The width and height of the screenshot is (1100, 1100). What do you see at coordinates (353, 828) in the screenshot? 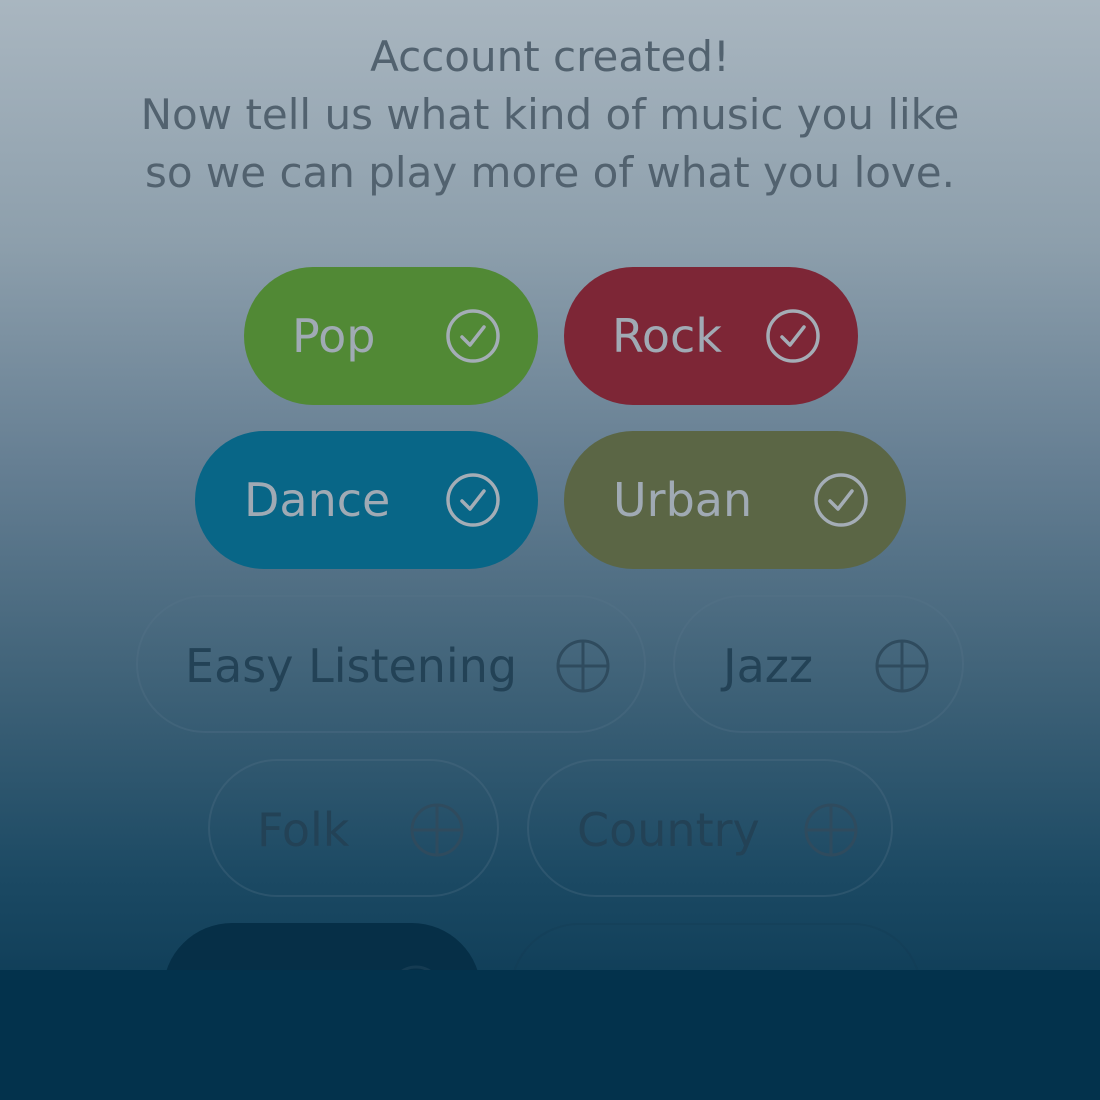
I see `genre-pill-folk: Folk` at bounding box center [353, 828].